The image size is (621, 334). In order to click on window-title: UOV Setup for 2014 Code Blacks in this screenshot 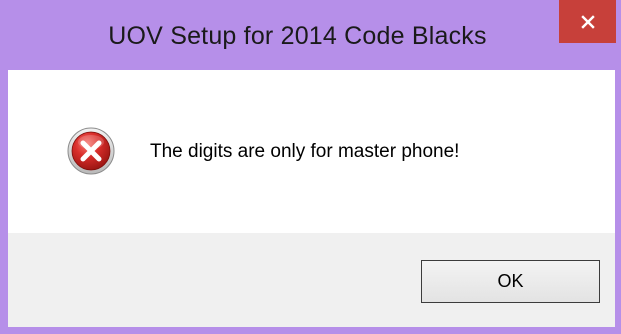, I will do `click(297, 36)`.